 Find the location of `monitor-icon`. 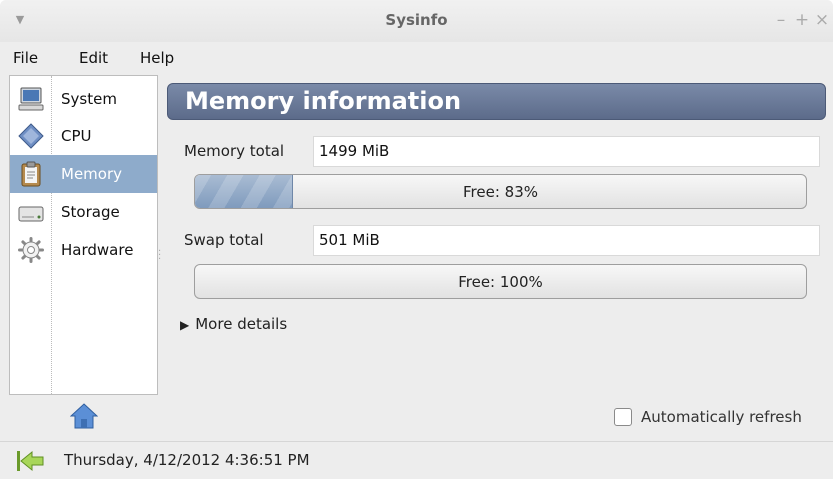

monitor-icon is located at coordinates (31, 99).